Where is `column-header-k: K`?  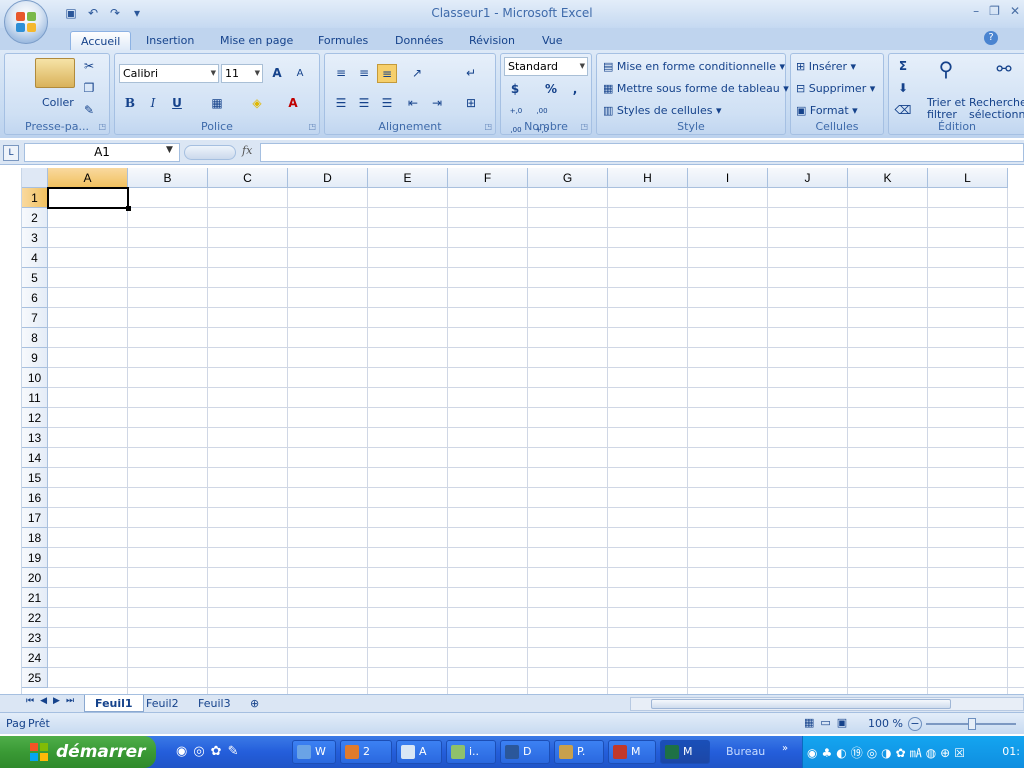 column-header-k: K is located at coordinates (888, 178).